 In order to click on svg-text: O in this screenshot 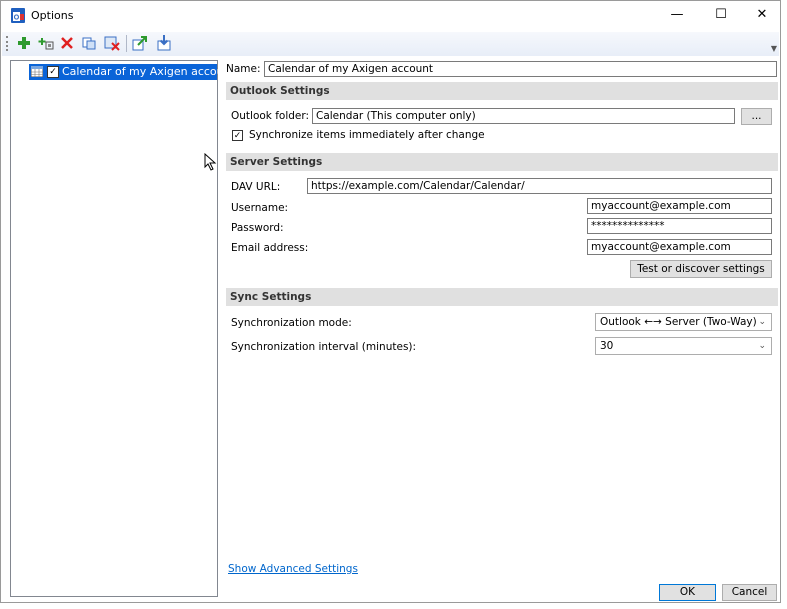, I will do `click(17, 18)`.